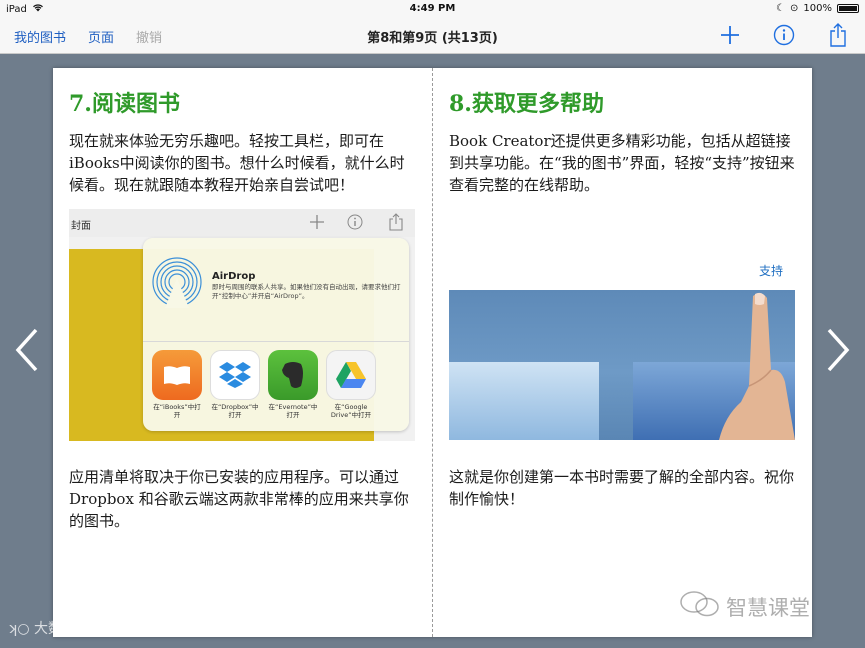 The height and width of the screenshot is (648, 865). Describe the element at coordinates (81, 226) in the screenshot. I see `screenshot-cover-label: 封面` at that location.